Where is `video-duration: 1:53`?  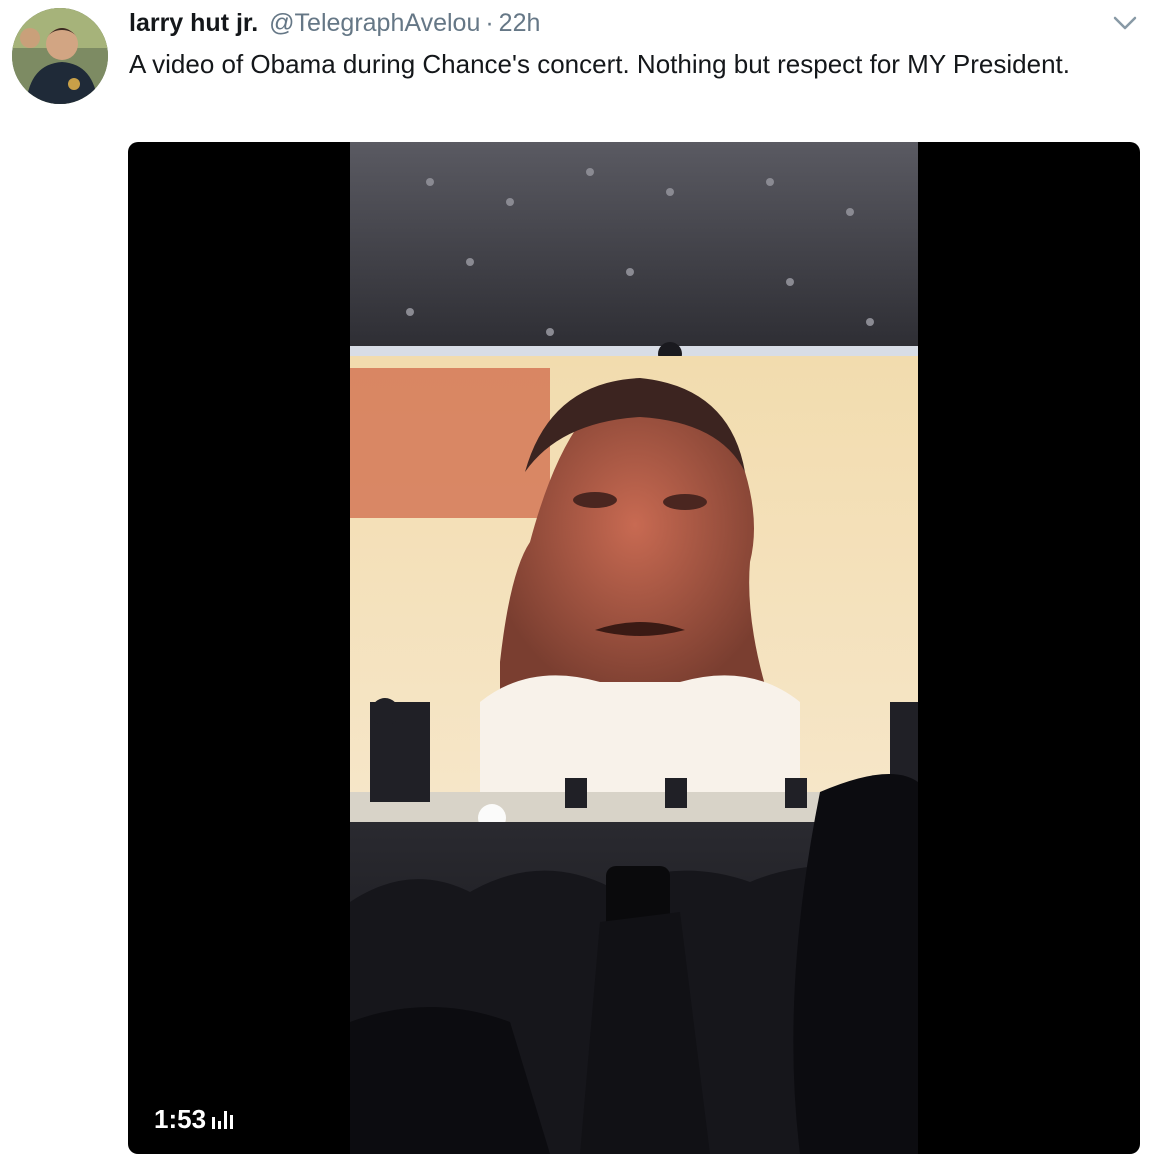
video-duration: 1:53 is located at coordinates (194, 1119).